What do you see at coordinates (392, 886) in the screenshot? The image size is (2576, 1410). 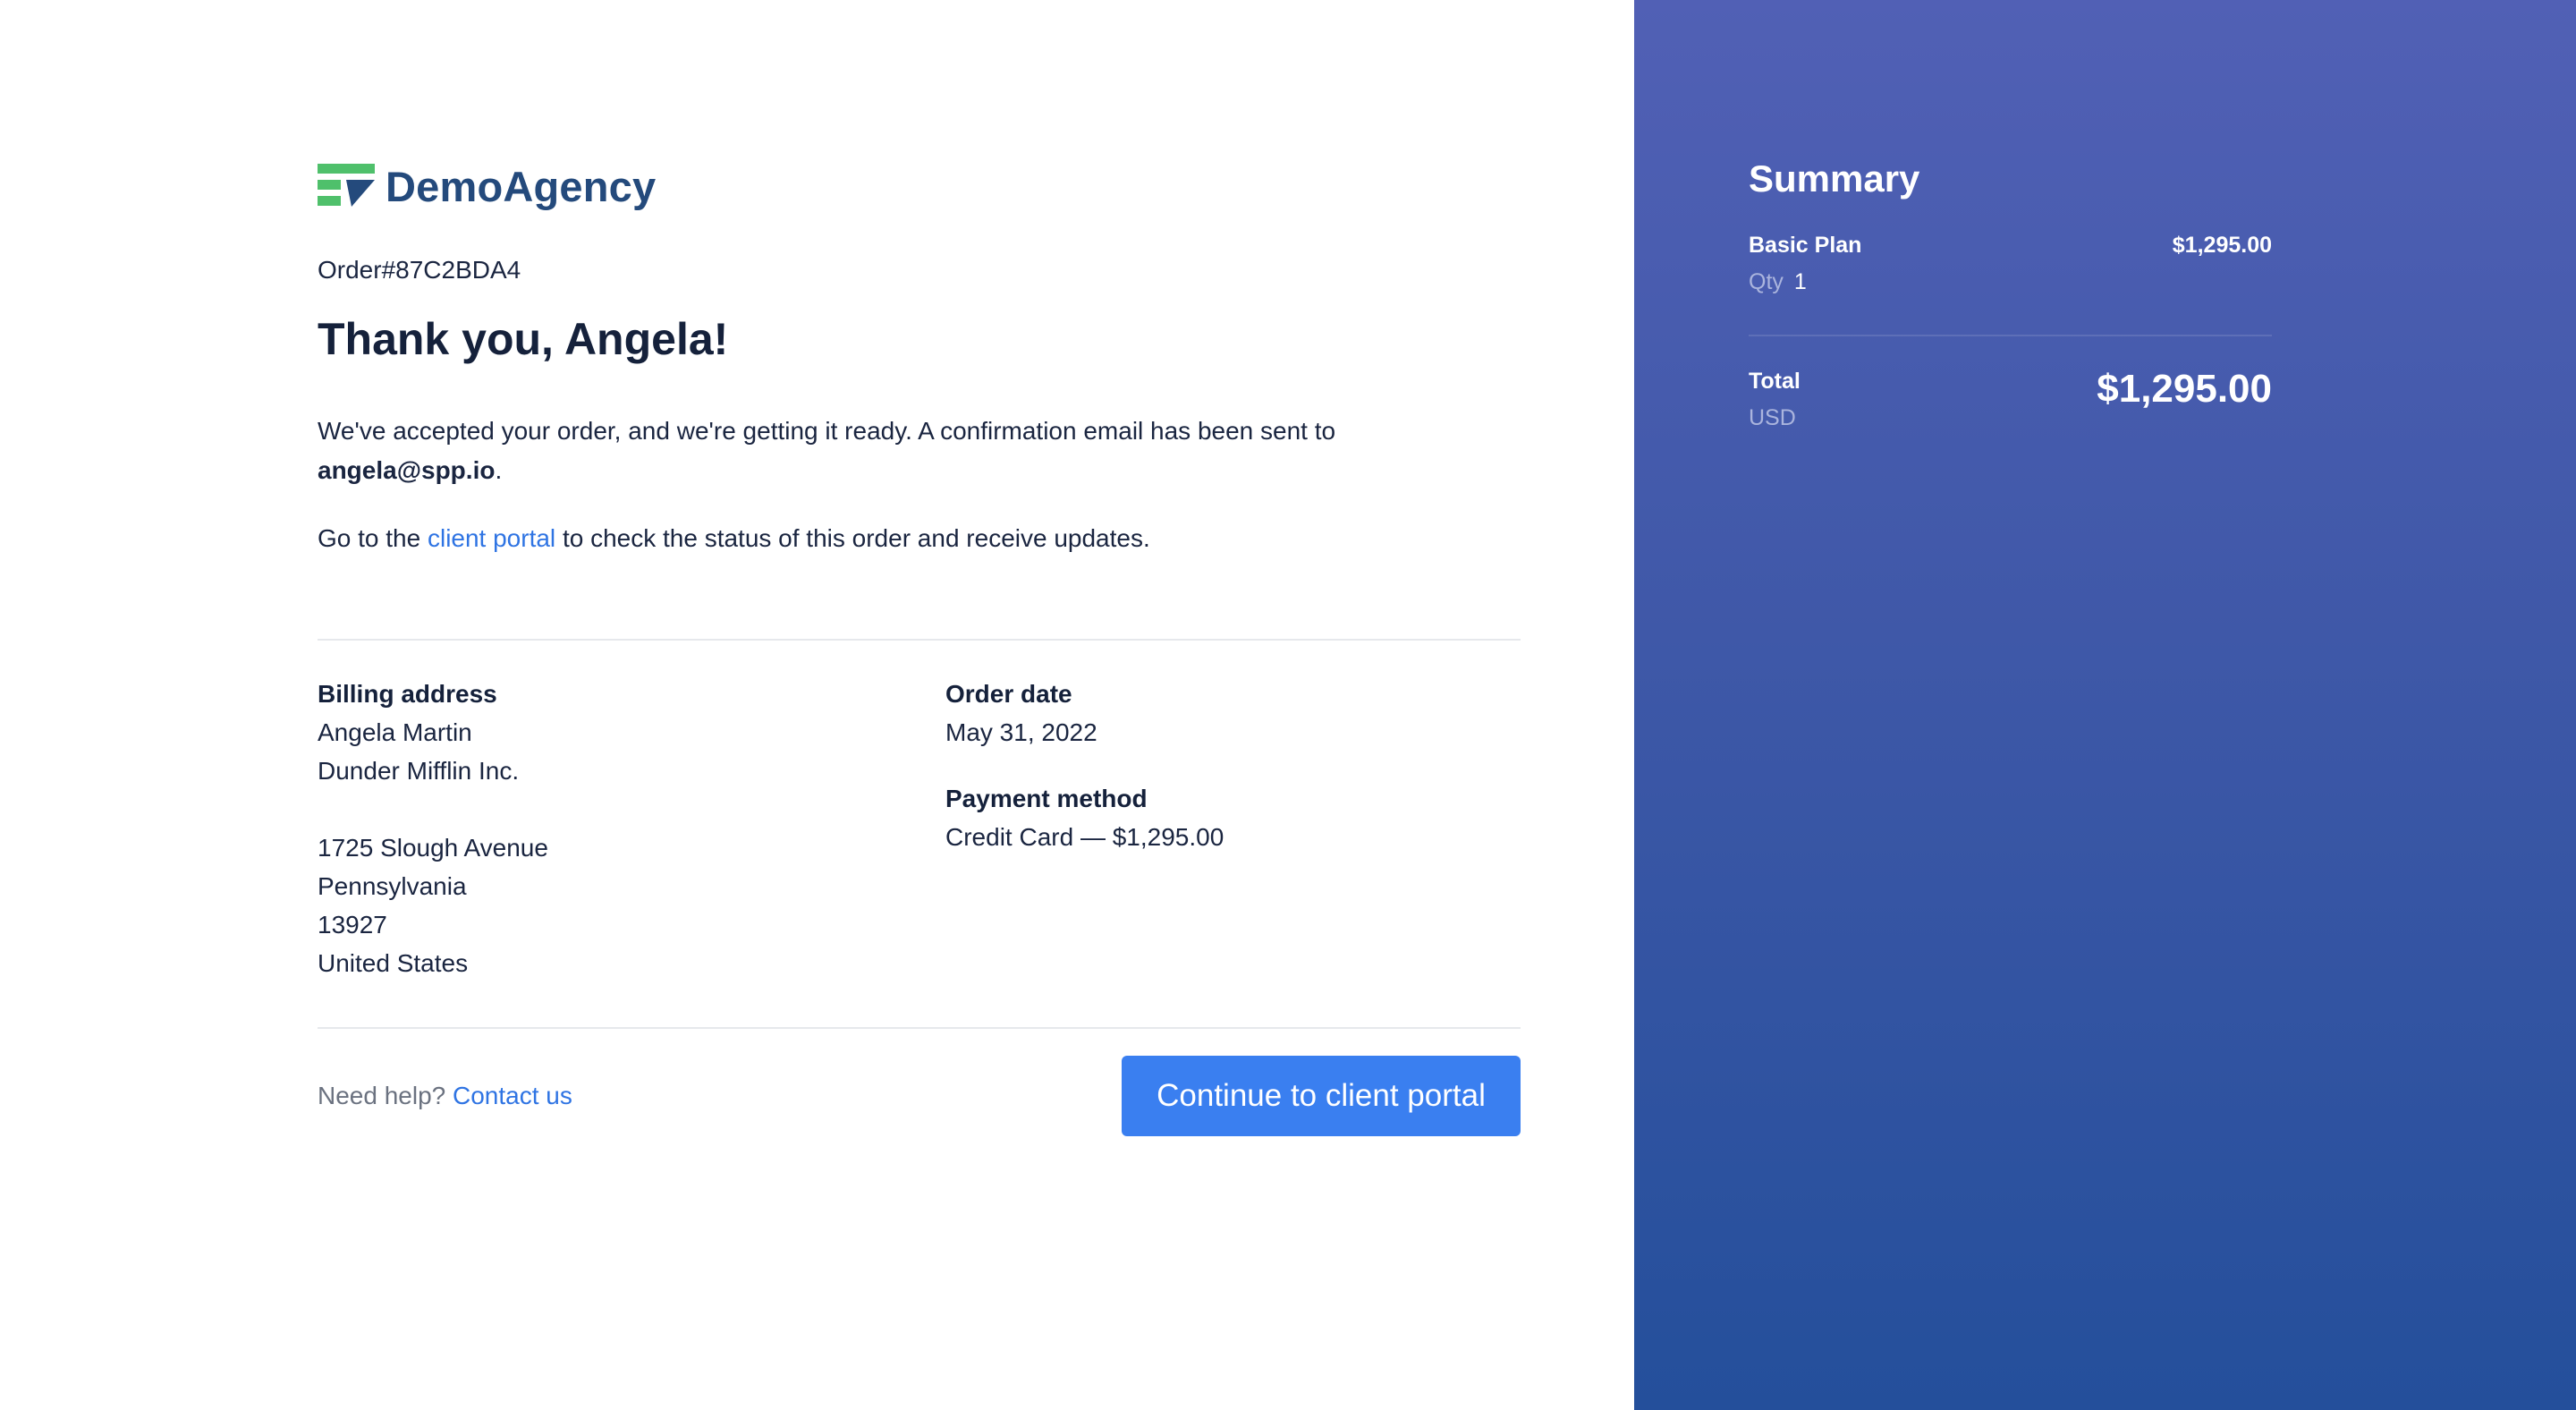 I see `billing-state: Pennsylvania` at bounding box center [392, 886].